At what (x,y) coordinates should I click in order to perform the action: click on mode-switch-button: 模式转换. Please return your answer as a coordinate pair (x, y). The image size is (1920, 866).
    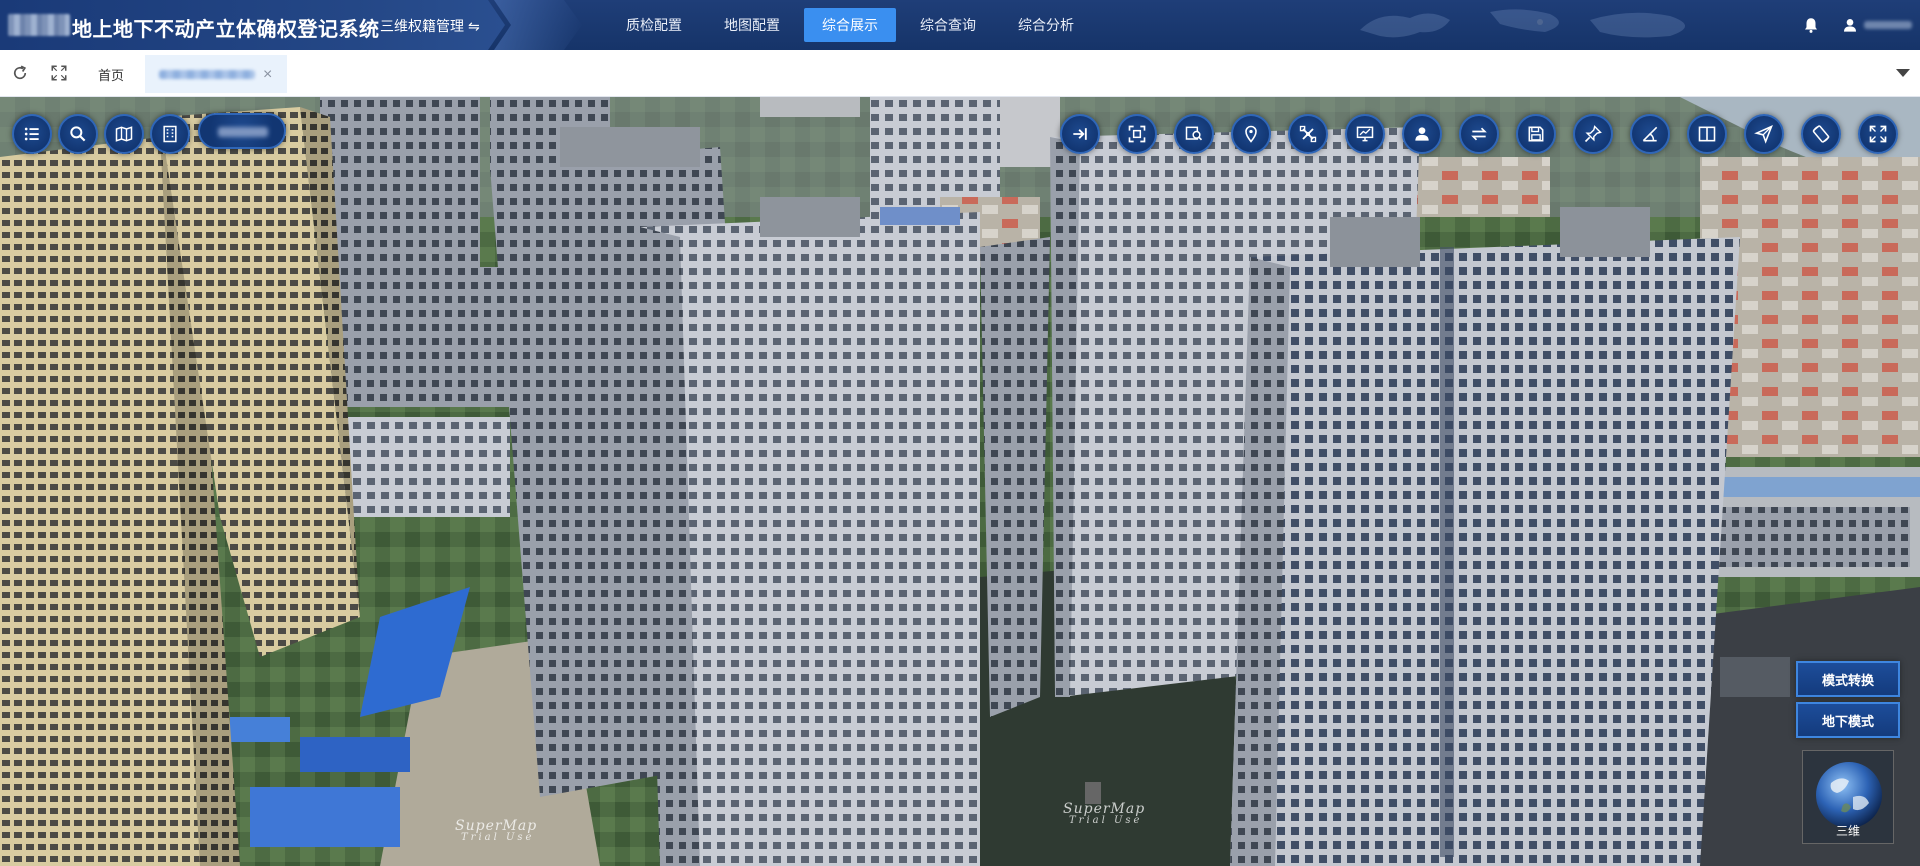
    Looking at the image, I should click on (1848, 679).